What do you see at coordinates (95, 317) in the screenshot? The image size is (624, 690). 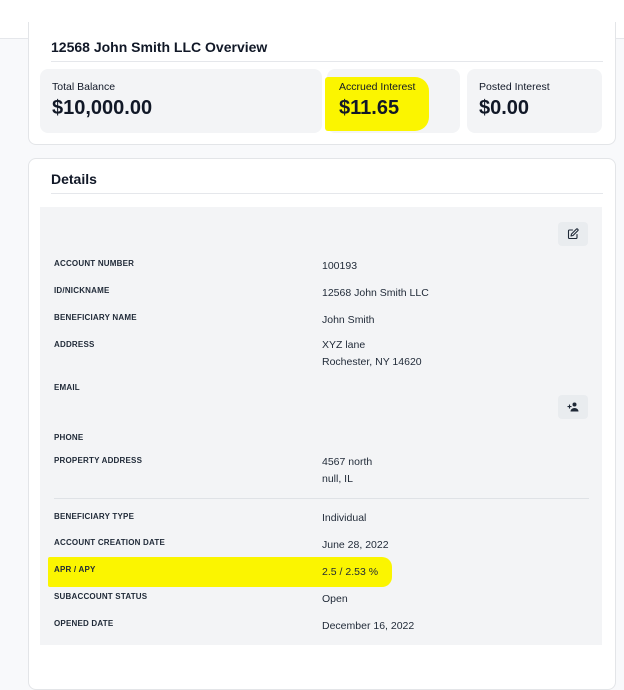 I see `row-label-beneficiary-name: BENEFICIARY NAME` at bounding box center [95, 317].